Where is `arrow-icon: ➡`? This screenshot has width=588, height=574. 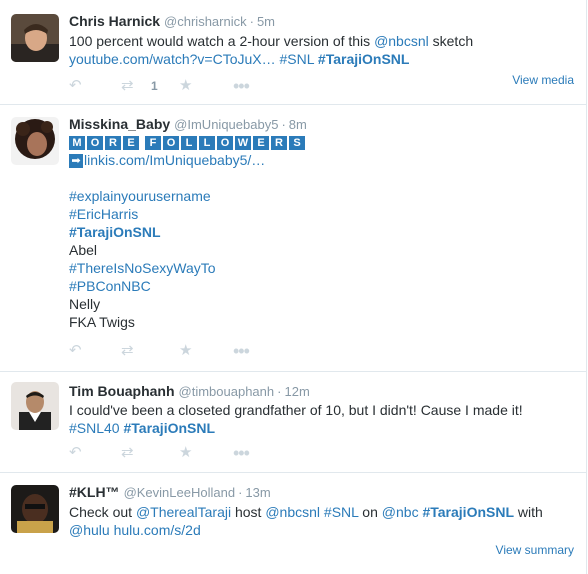
arrow-icon: ➡ is located at coordinates (76, 161).